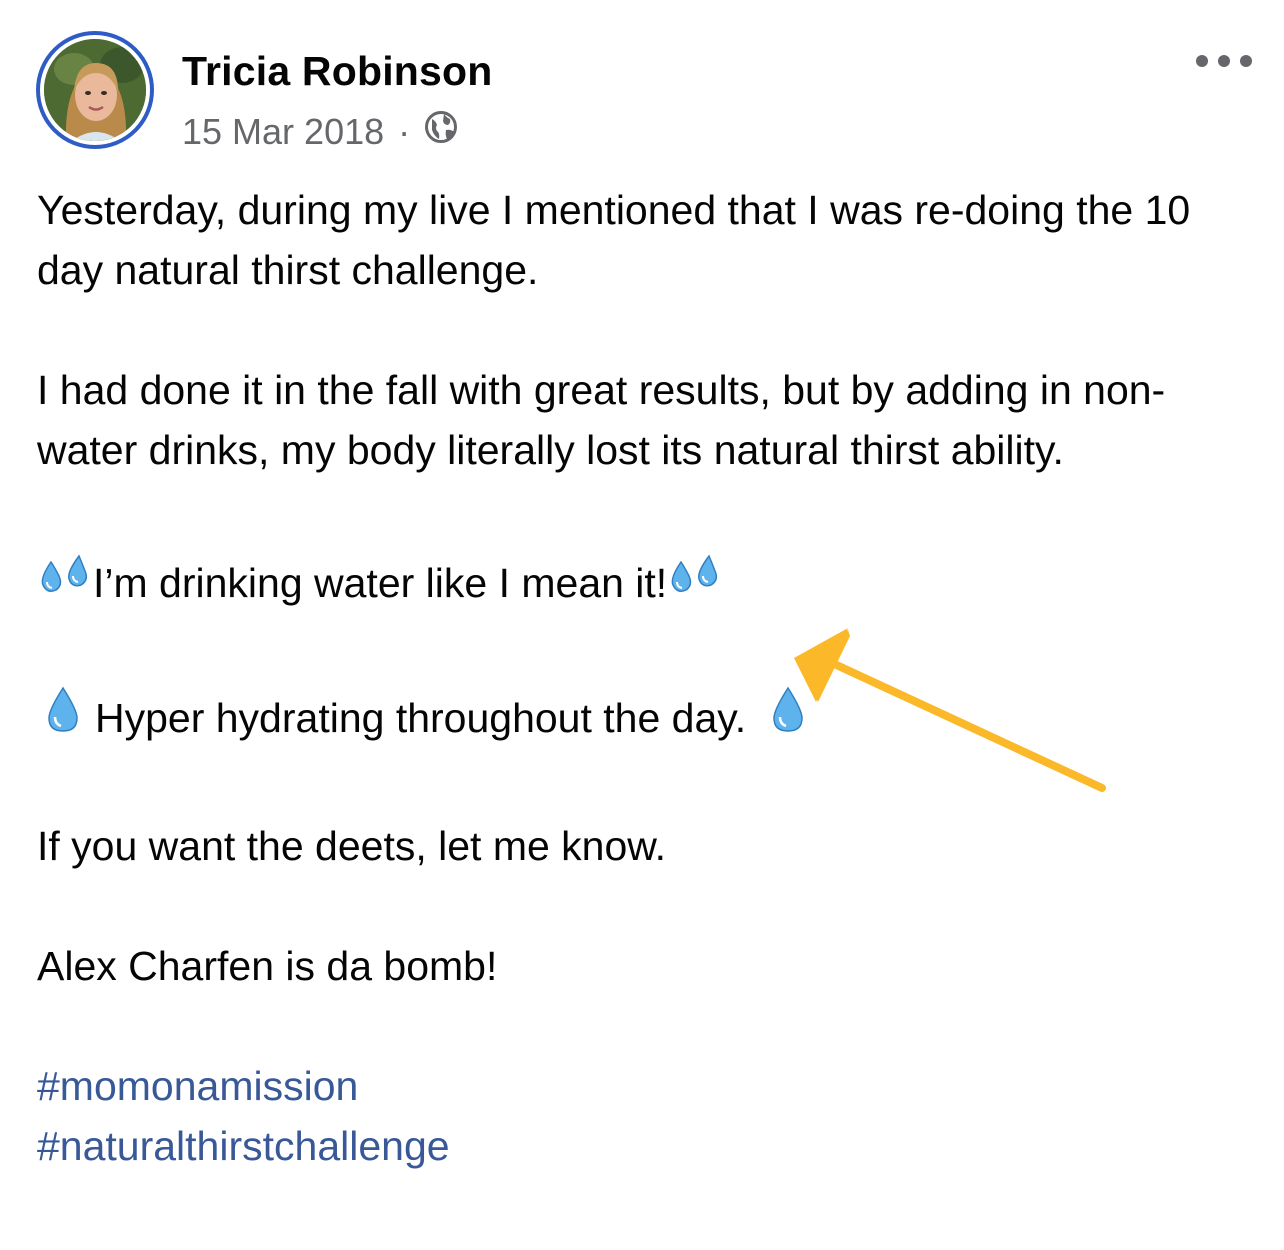 The width and height of the screenshot is (1284, 1250). I want to click on post-meta: 15 Mar 2018 ·, so click(320, 131).